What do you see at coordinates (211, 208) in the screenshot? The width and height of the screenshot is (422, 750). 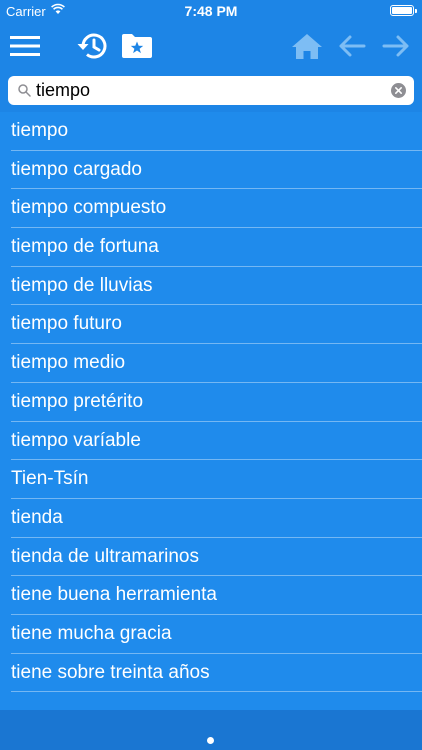 I see `list-item: tiempo compuesto` at bounding box center [211, 208].